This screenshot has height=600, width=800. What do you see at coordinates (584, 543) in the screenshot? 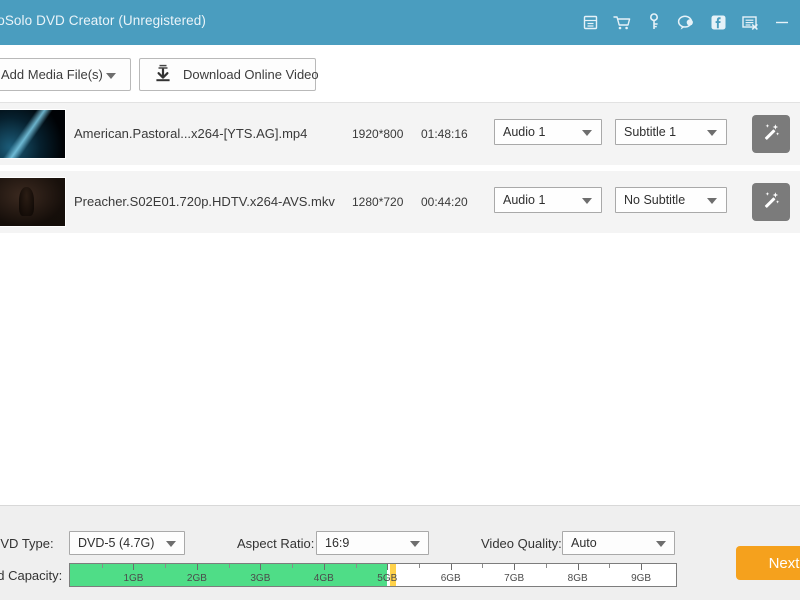
I see `video-quality-value: Auto` at bounding box center [584, 543].